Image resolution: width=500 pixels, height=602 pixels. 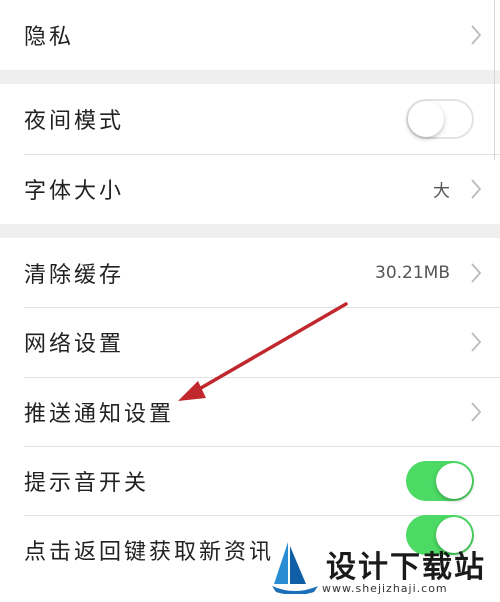 I want to click on site-logo-icon, so click(x=295, y=568).